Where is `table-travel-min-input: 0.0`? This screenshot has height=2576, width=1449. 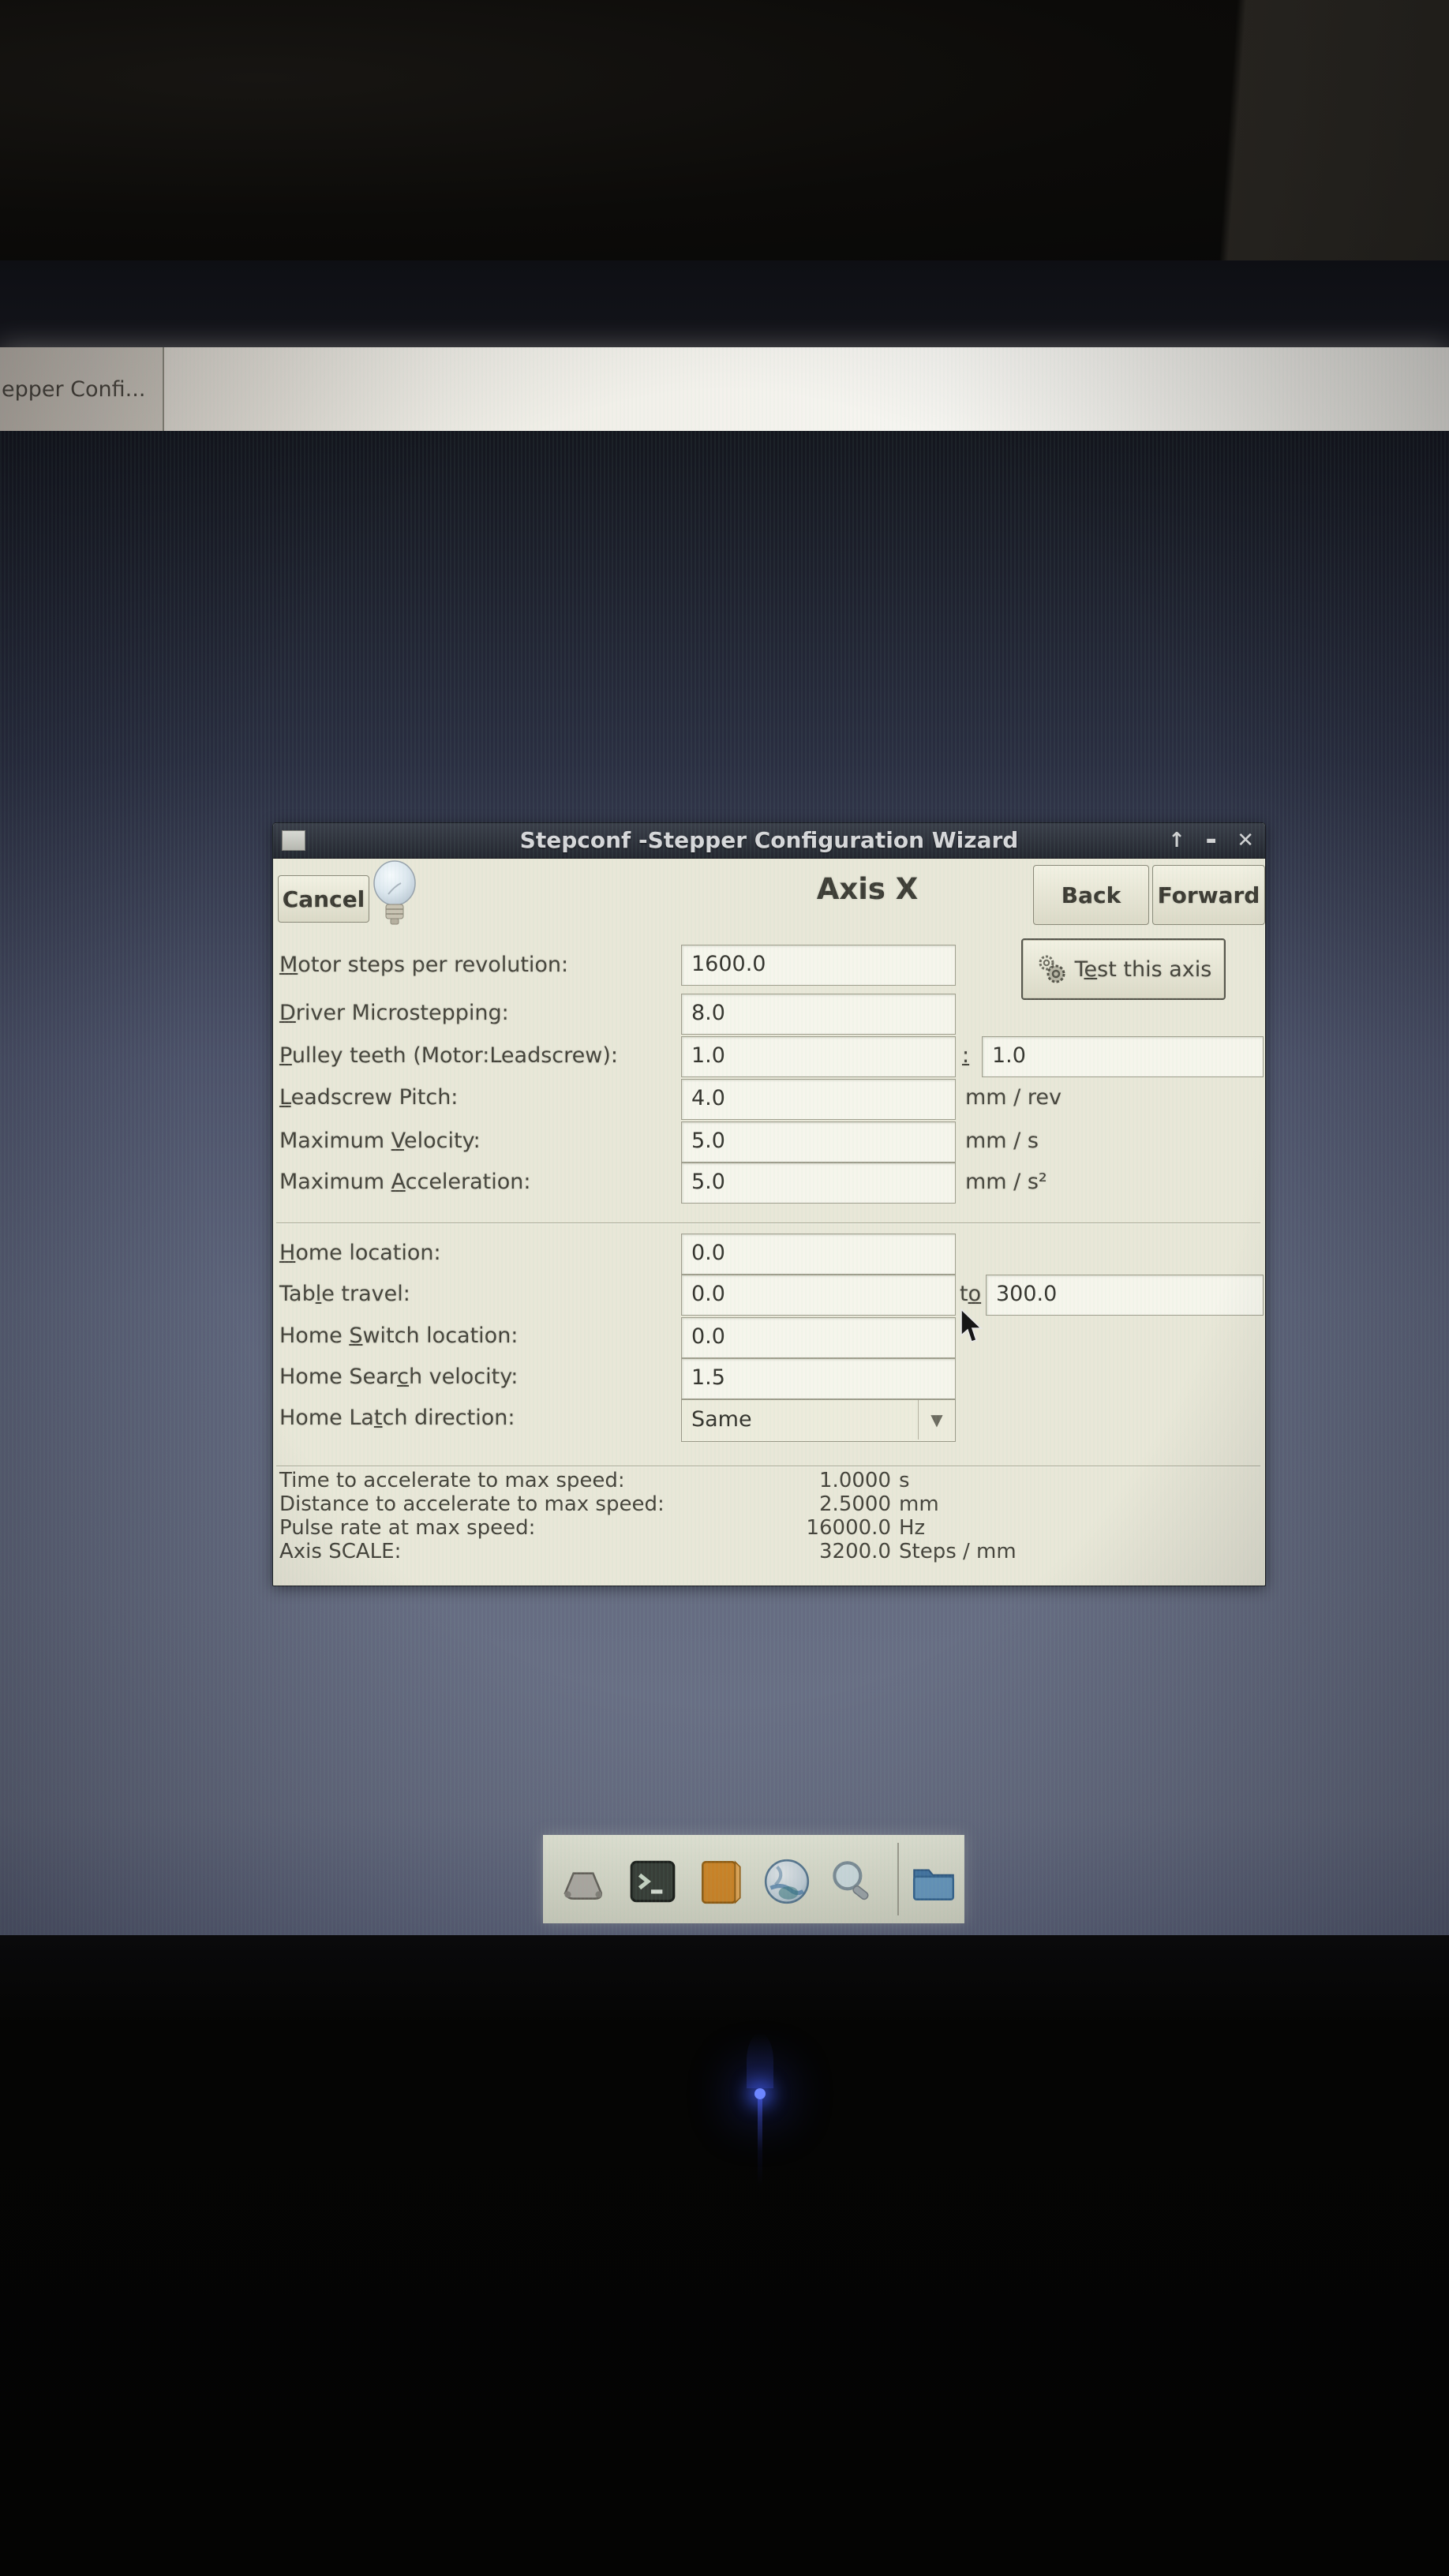 table-travel-min-input: 0.0 is located at coordinates (818, 1295).